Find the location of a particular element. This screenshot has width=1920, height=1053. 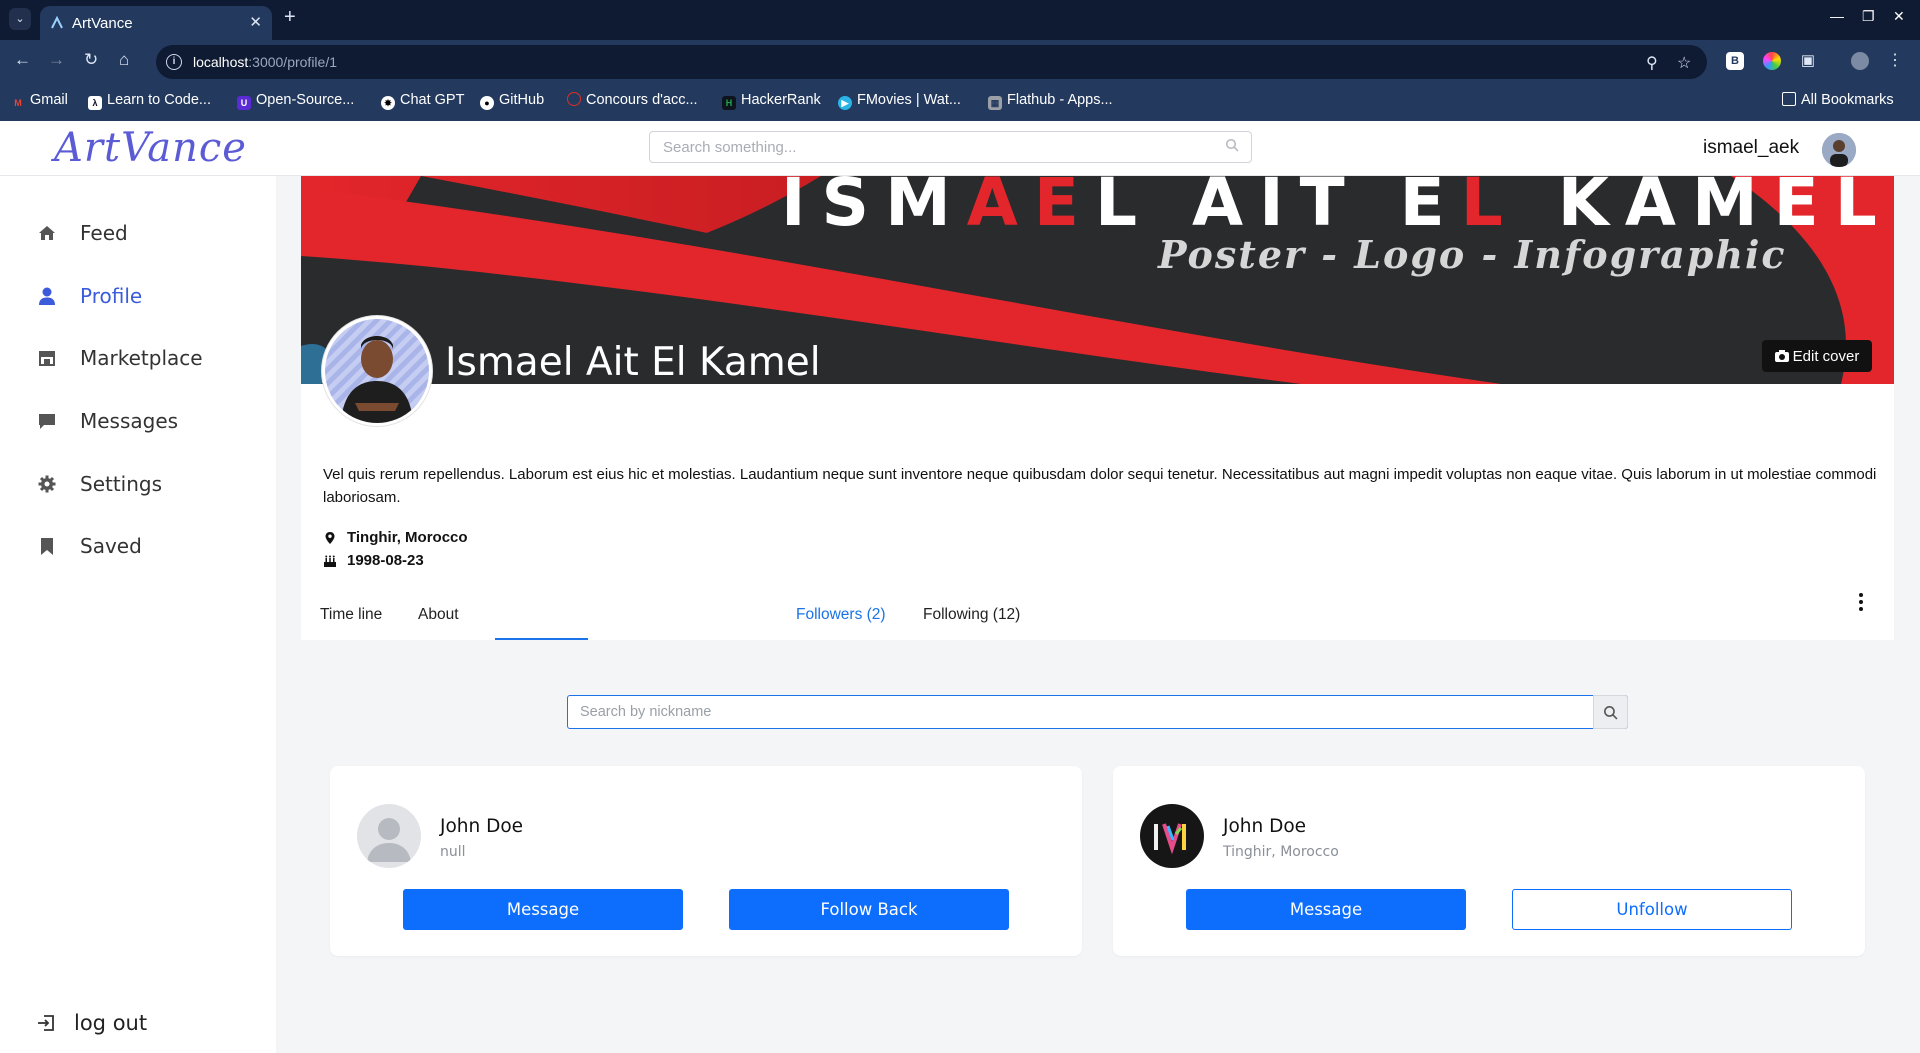

location-pin-icon is located at coordinates (330, 537).